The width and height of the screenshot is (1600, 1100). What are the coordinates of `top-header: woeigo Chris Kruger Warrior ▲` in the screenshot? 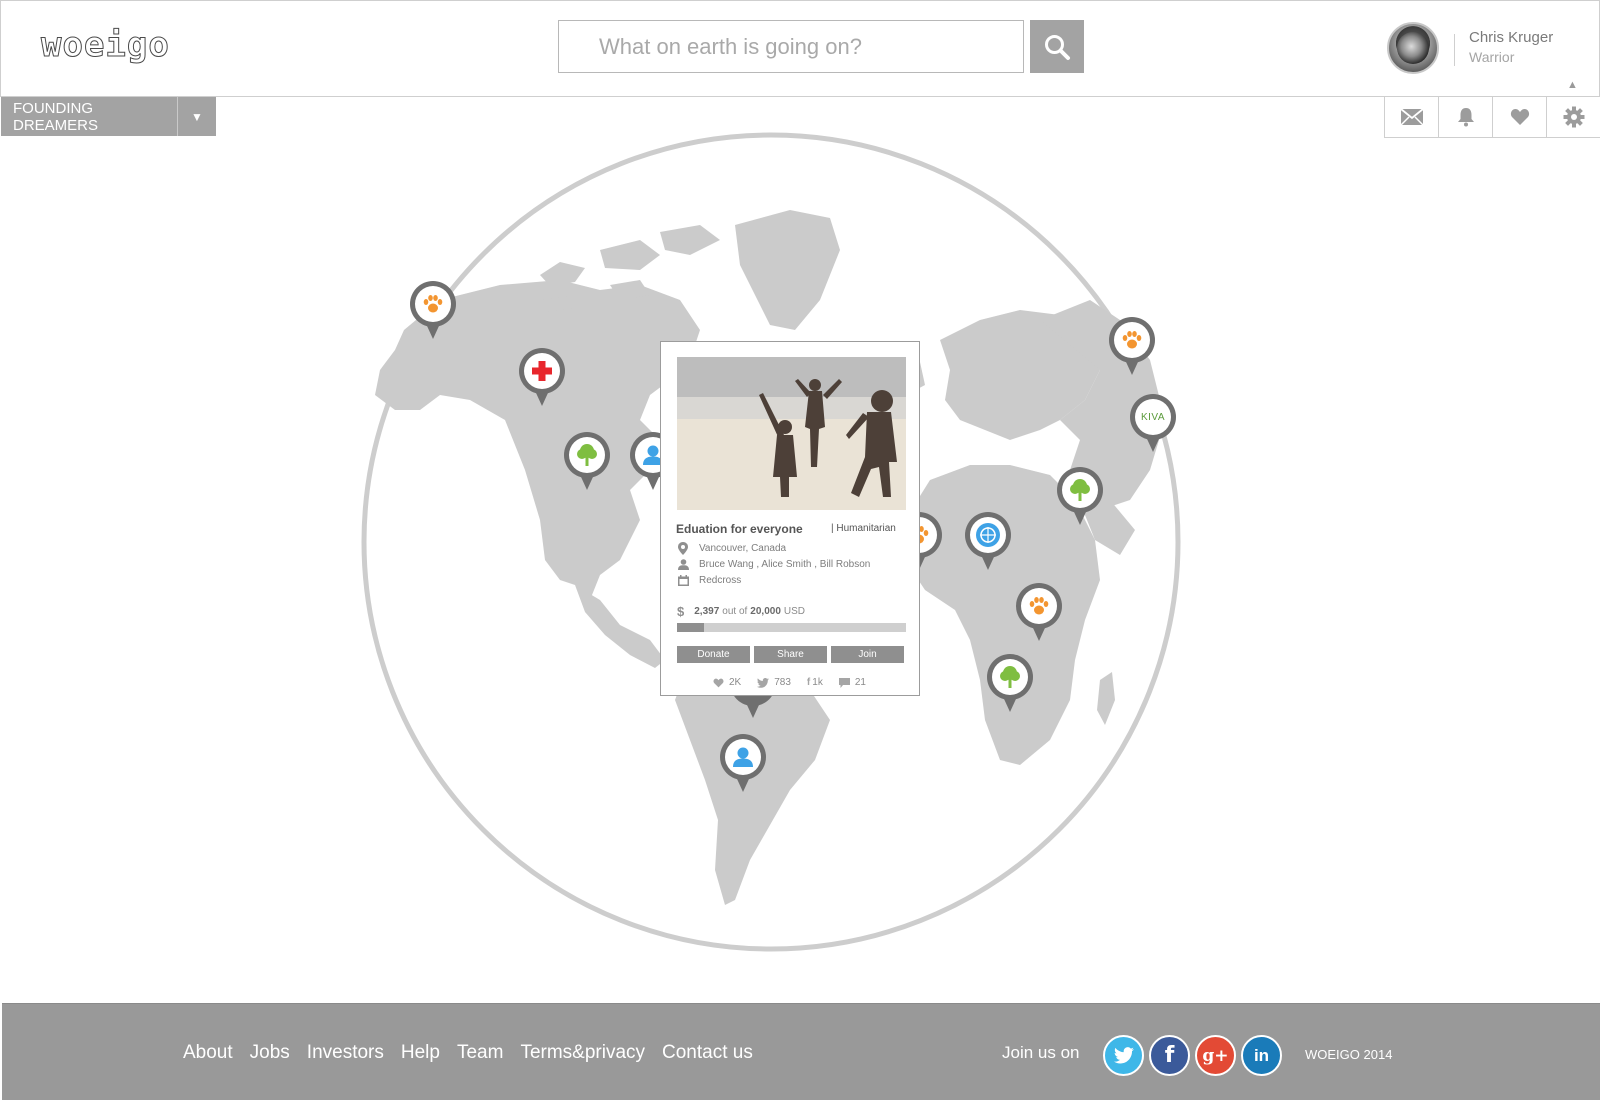 It's located at (800, 48).